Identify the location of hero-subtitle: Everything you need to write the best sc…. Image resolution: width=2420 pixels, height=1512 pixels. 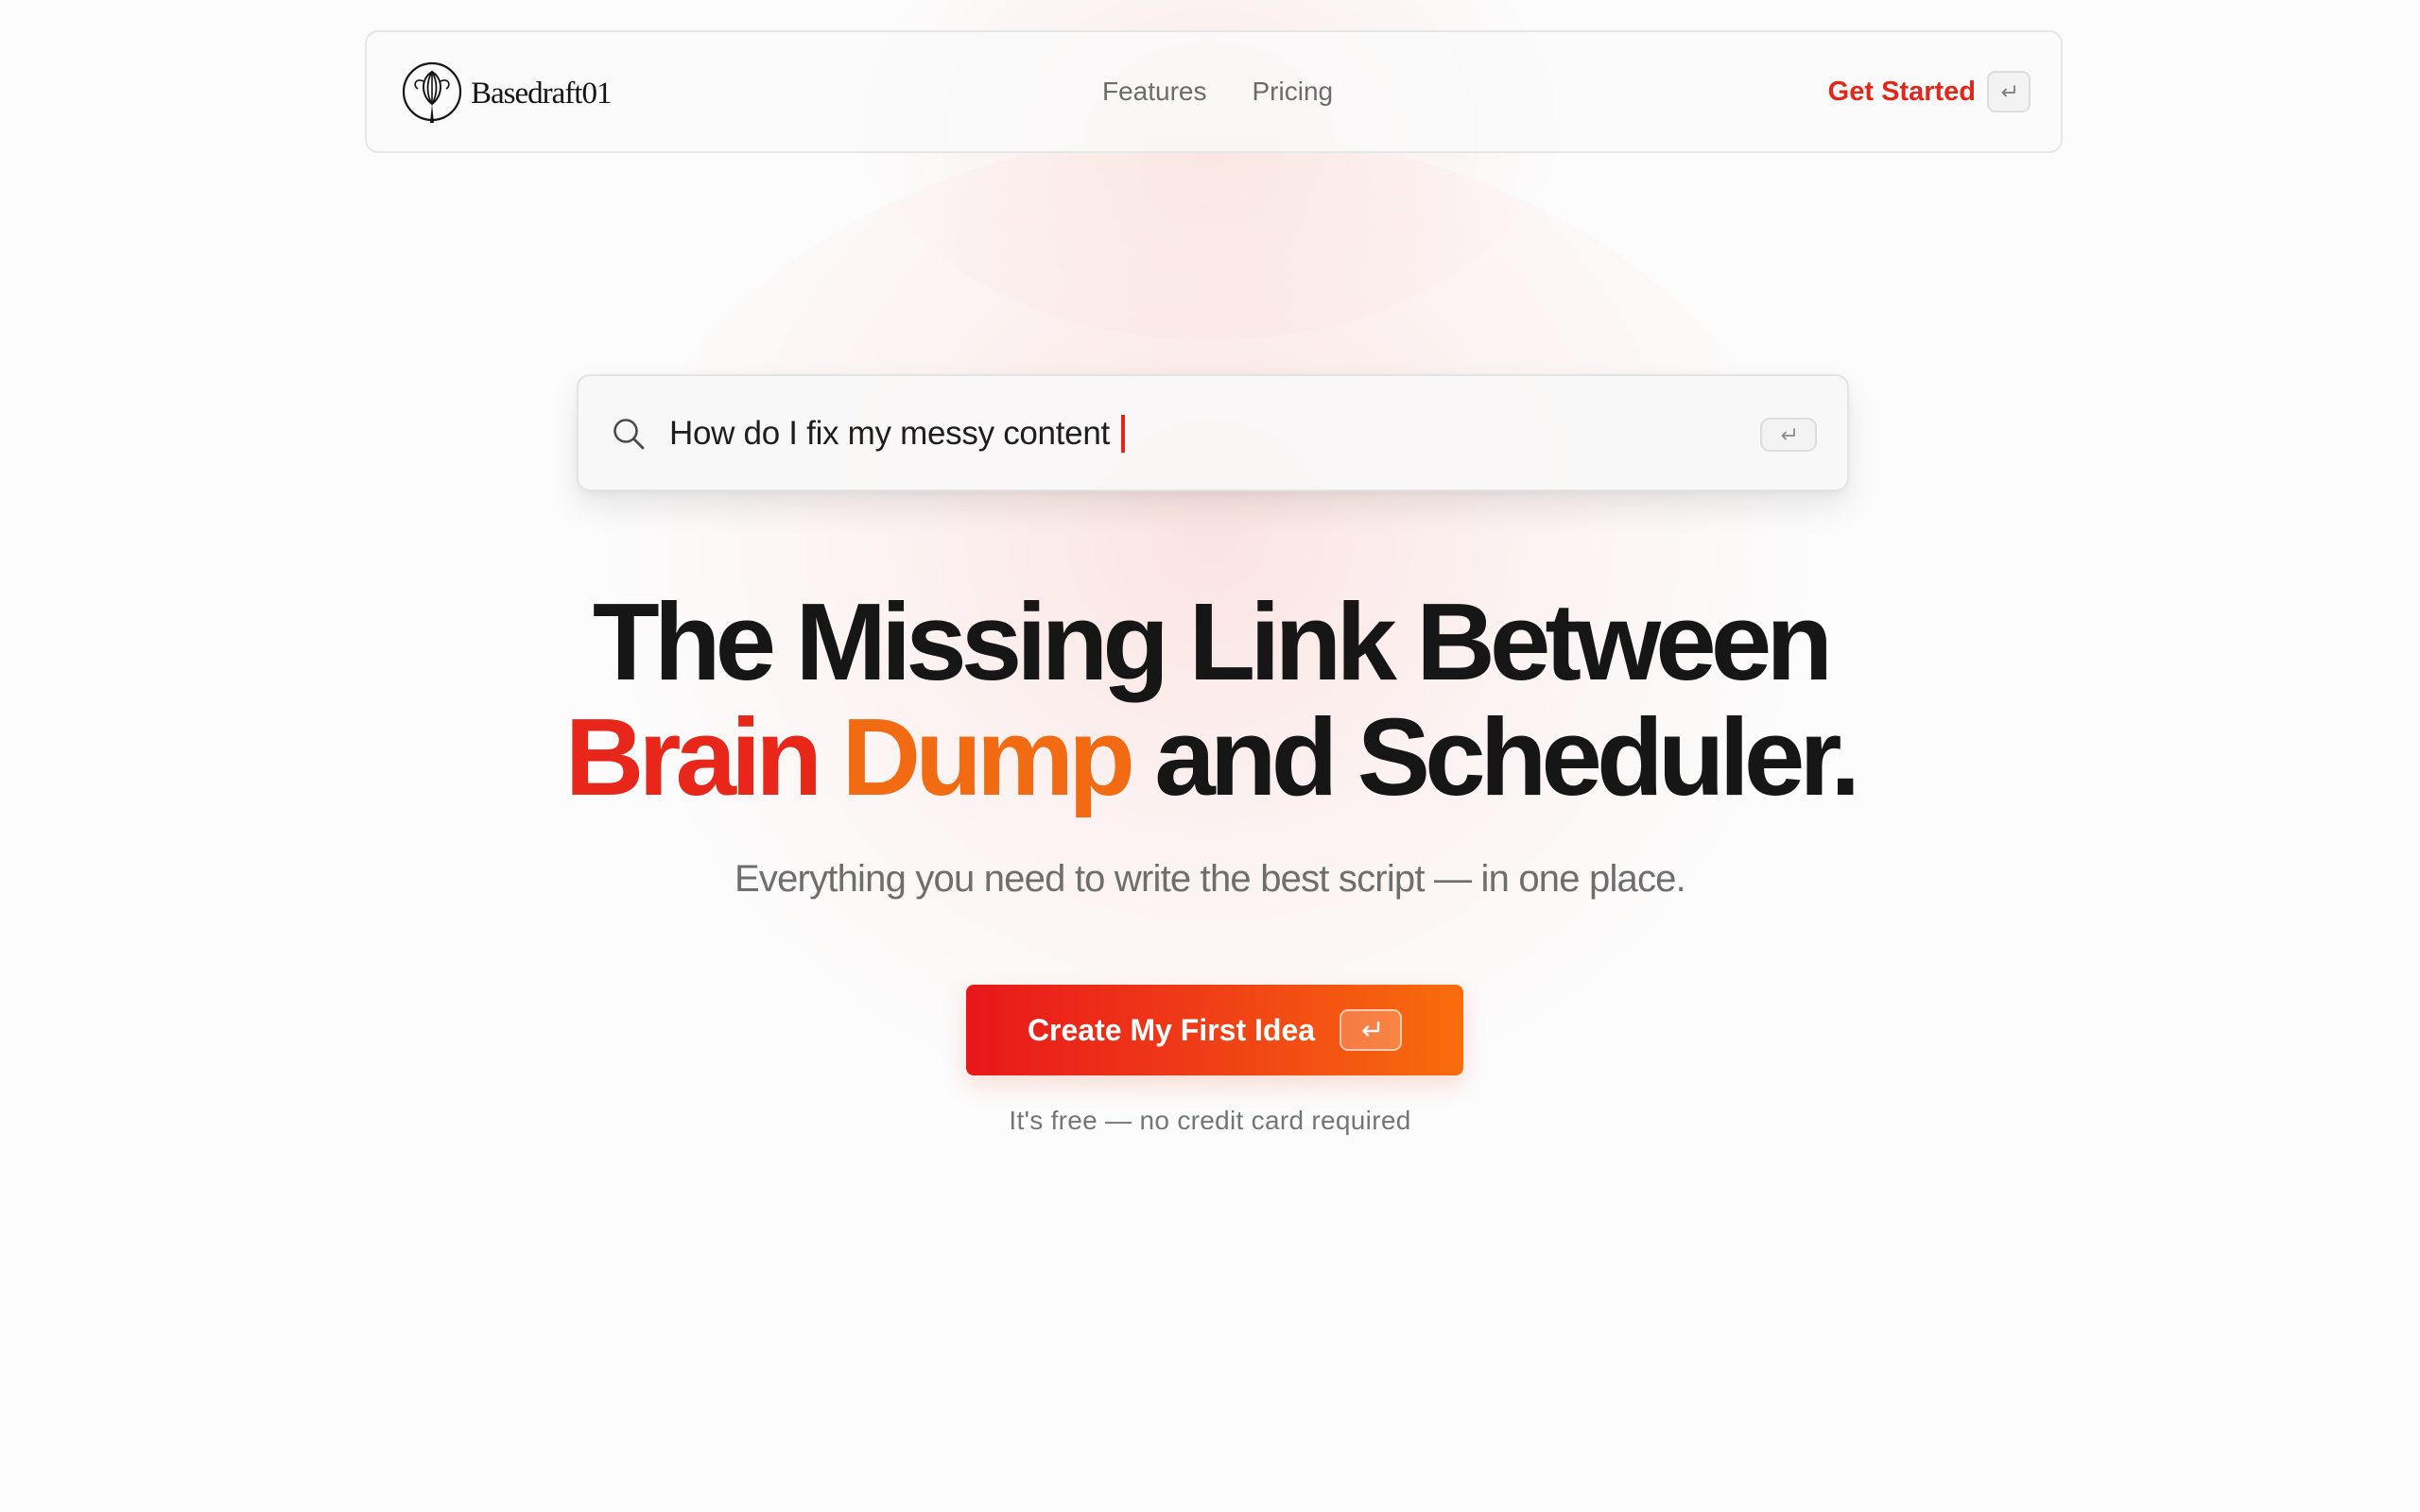
(1210, 879).